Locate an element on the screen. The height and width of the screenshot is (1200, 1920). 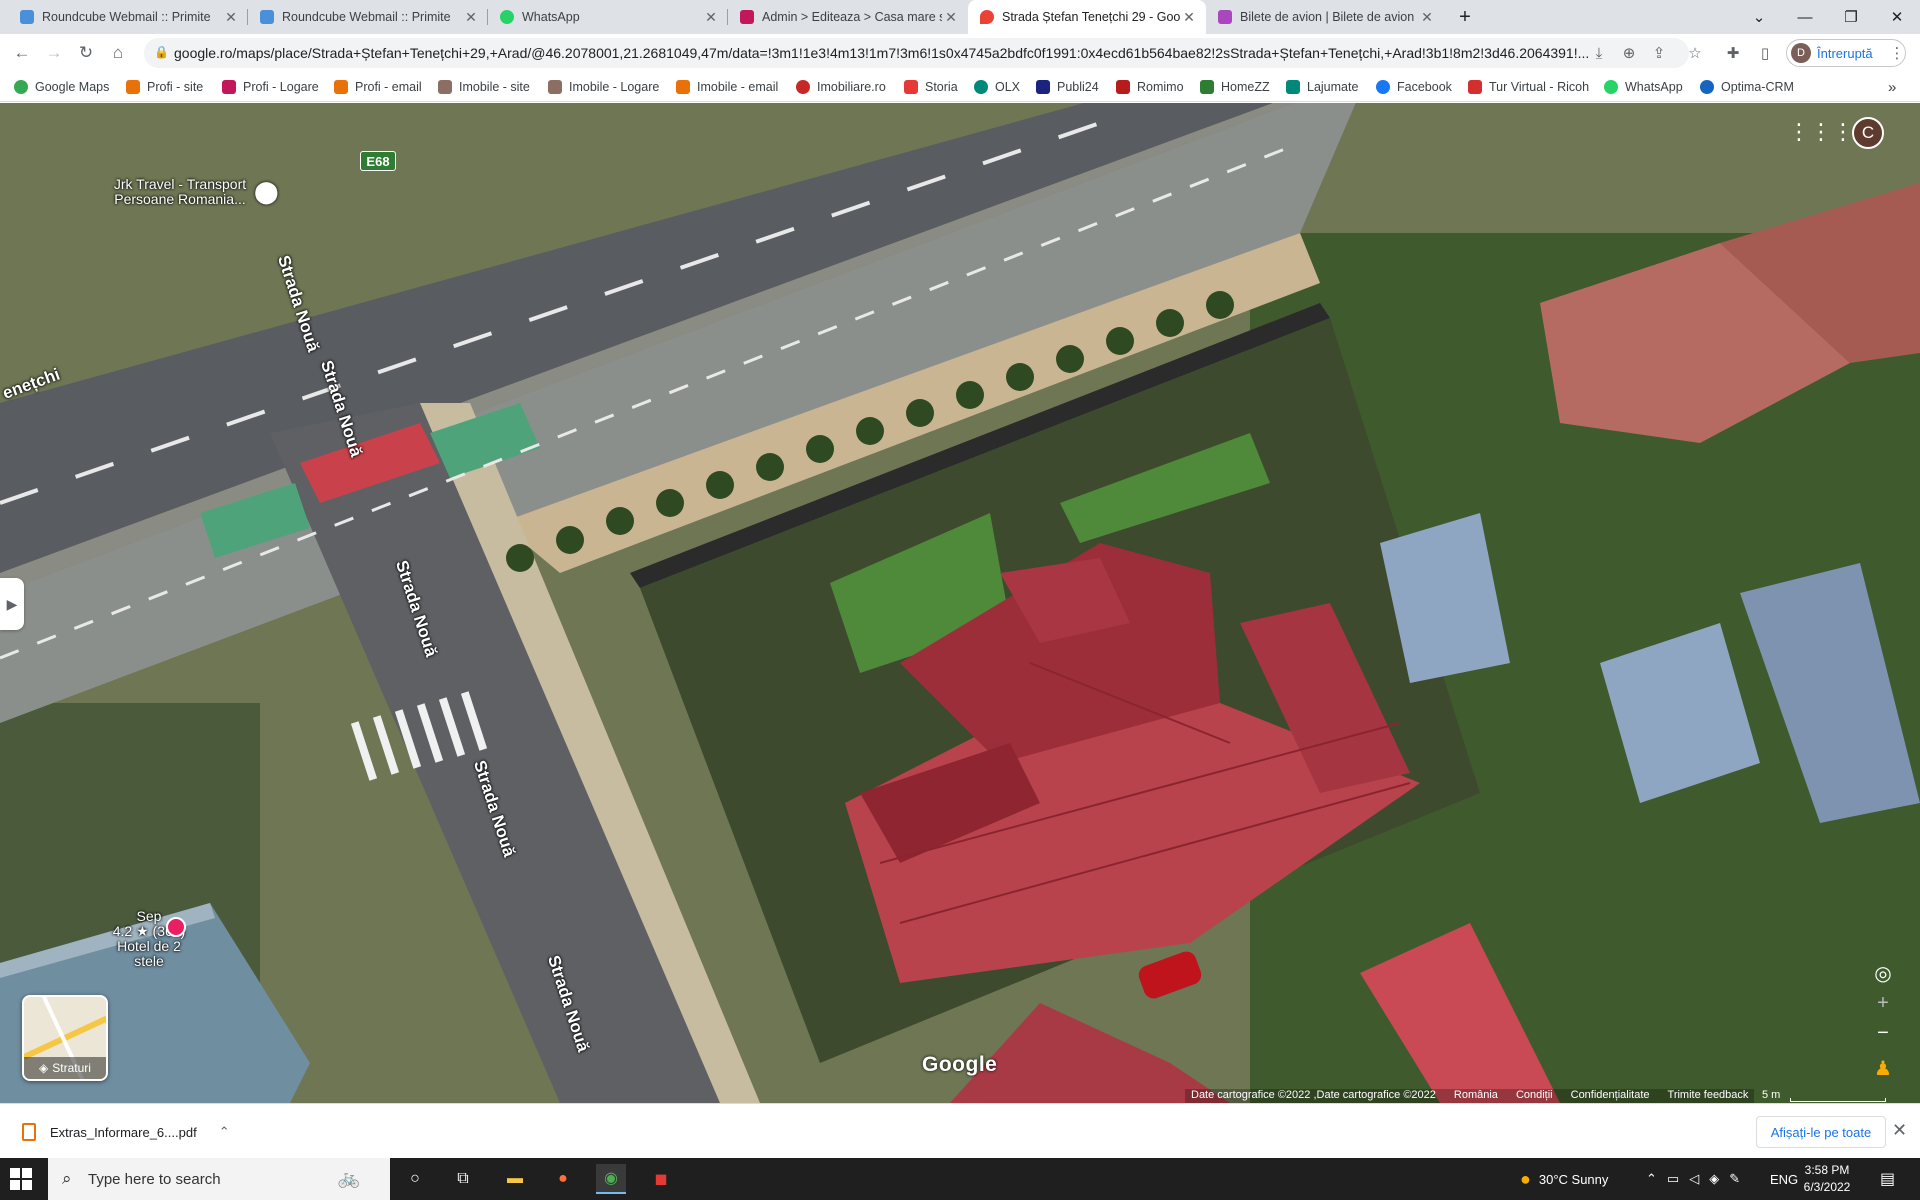
tab-title: Roundcube Webmail :: Primite is located at coordinates (366, 17).